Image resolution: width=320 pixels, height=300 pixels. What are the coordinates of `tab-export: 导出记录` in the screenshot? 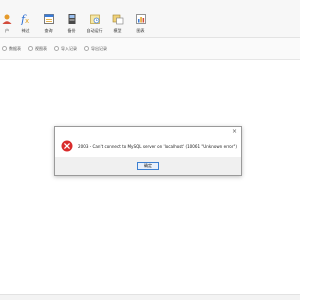 It's located at (95, 49).